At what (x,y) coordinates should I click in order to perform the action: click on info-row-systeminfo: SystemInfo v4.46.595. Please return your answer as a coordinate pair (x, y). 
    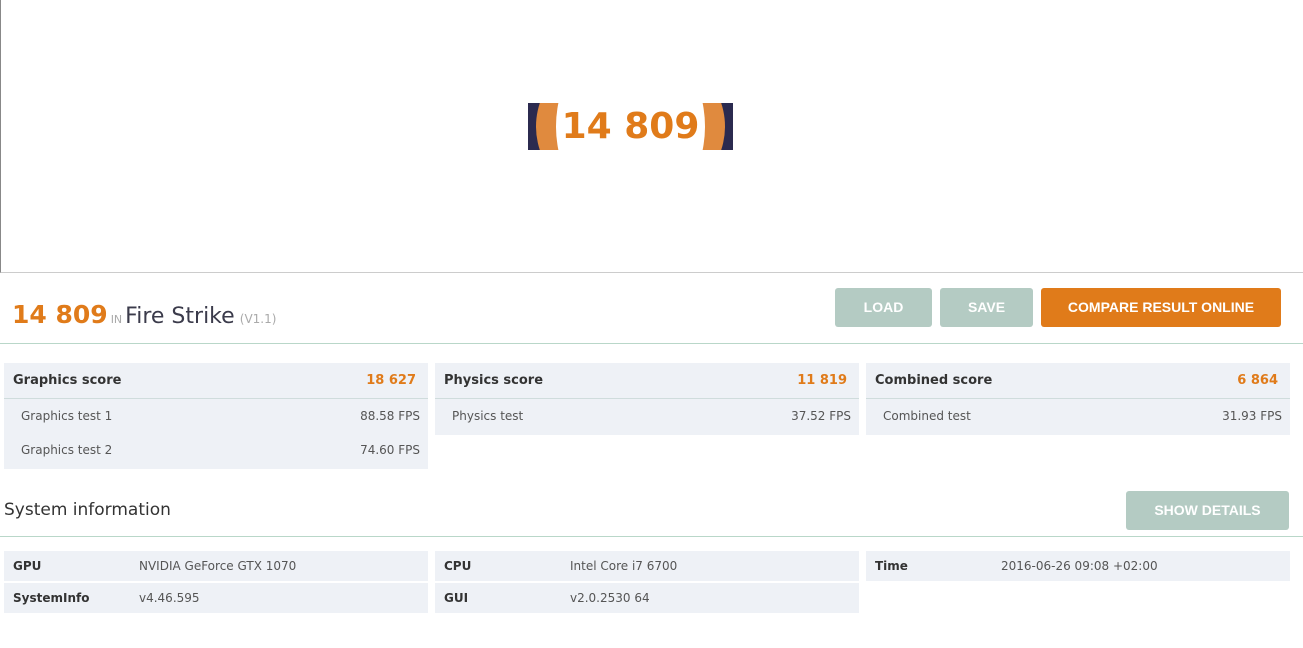
    Looking at the image, I should click on (216, 598).